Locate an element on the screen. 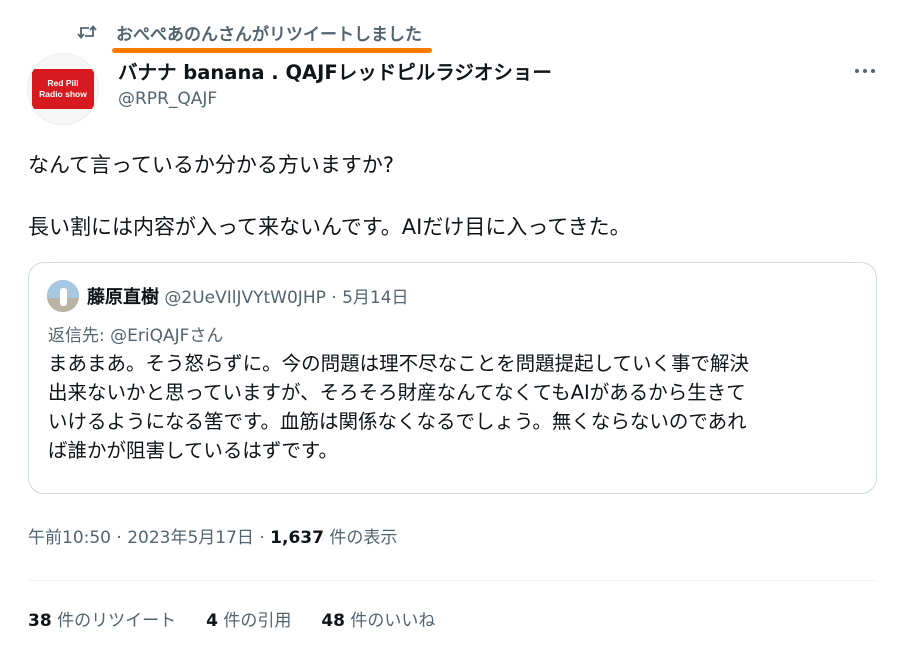 Image resolution: width=912 pixels, height=652 pixels. retweet-icon is located at coordinates (87, 32).